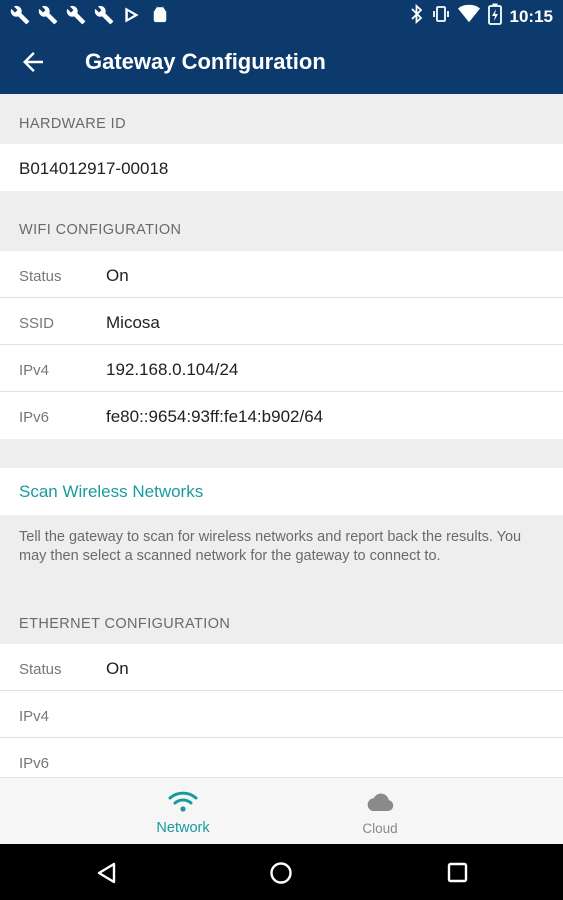 The width and height of the screenshot is (563, 900). What do you see at coordinates (205, 61) in the screenshot?
I see `page-title: Gateway Configuration` at bounding box center [205, 61].